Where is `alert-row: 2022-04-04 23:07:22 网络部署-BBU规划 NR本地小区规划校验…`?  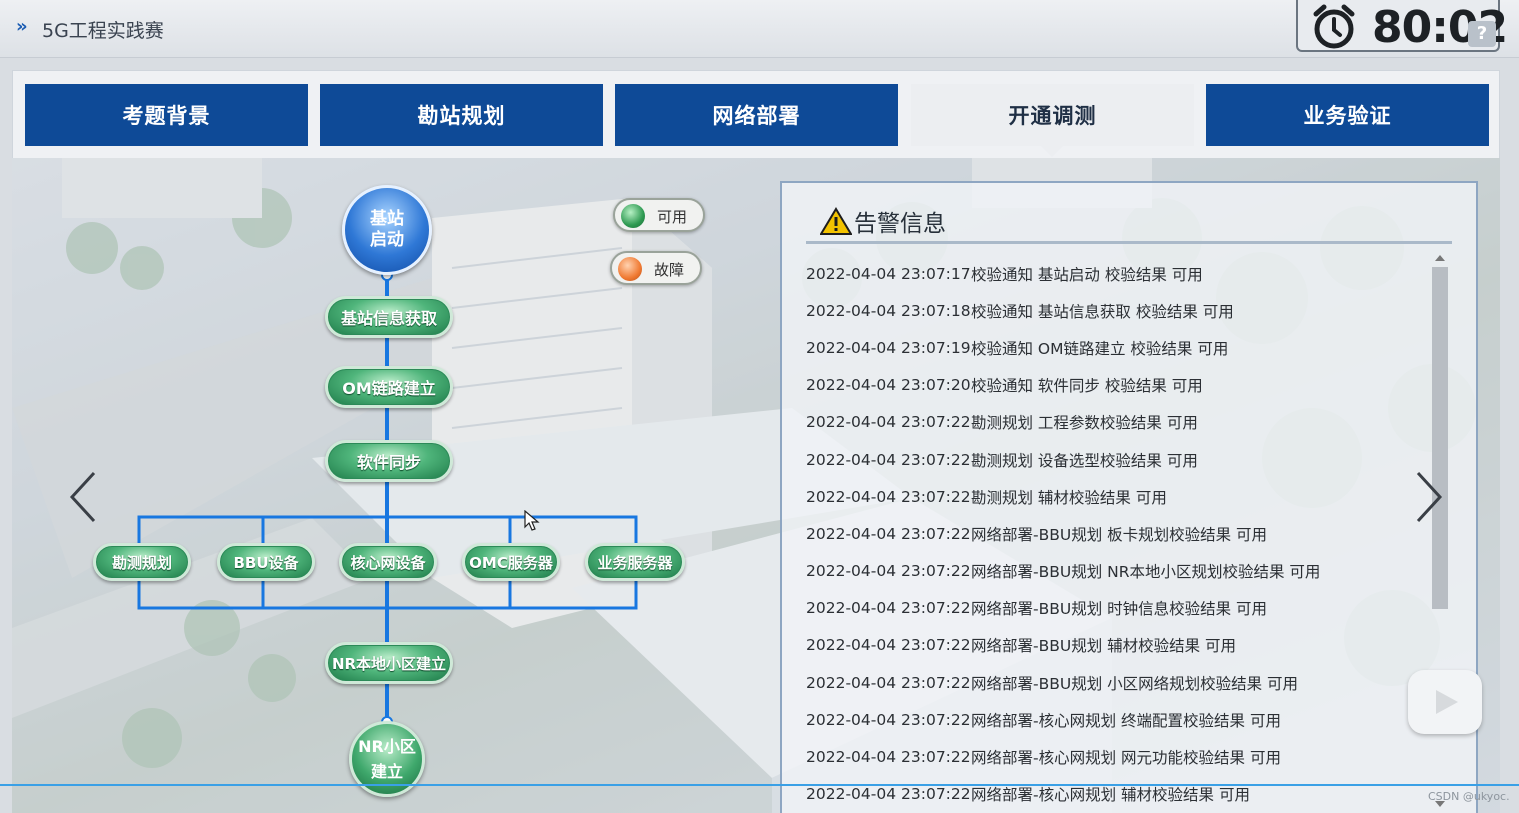 alert-row: 2022-04-04 23:07:22 网络部署-BBU规划 NR本地小区规划校验… is located at coordinates (1116, 571).